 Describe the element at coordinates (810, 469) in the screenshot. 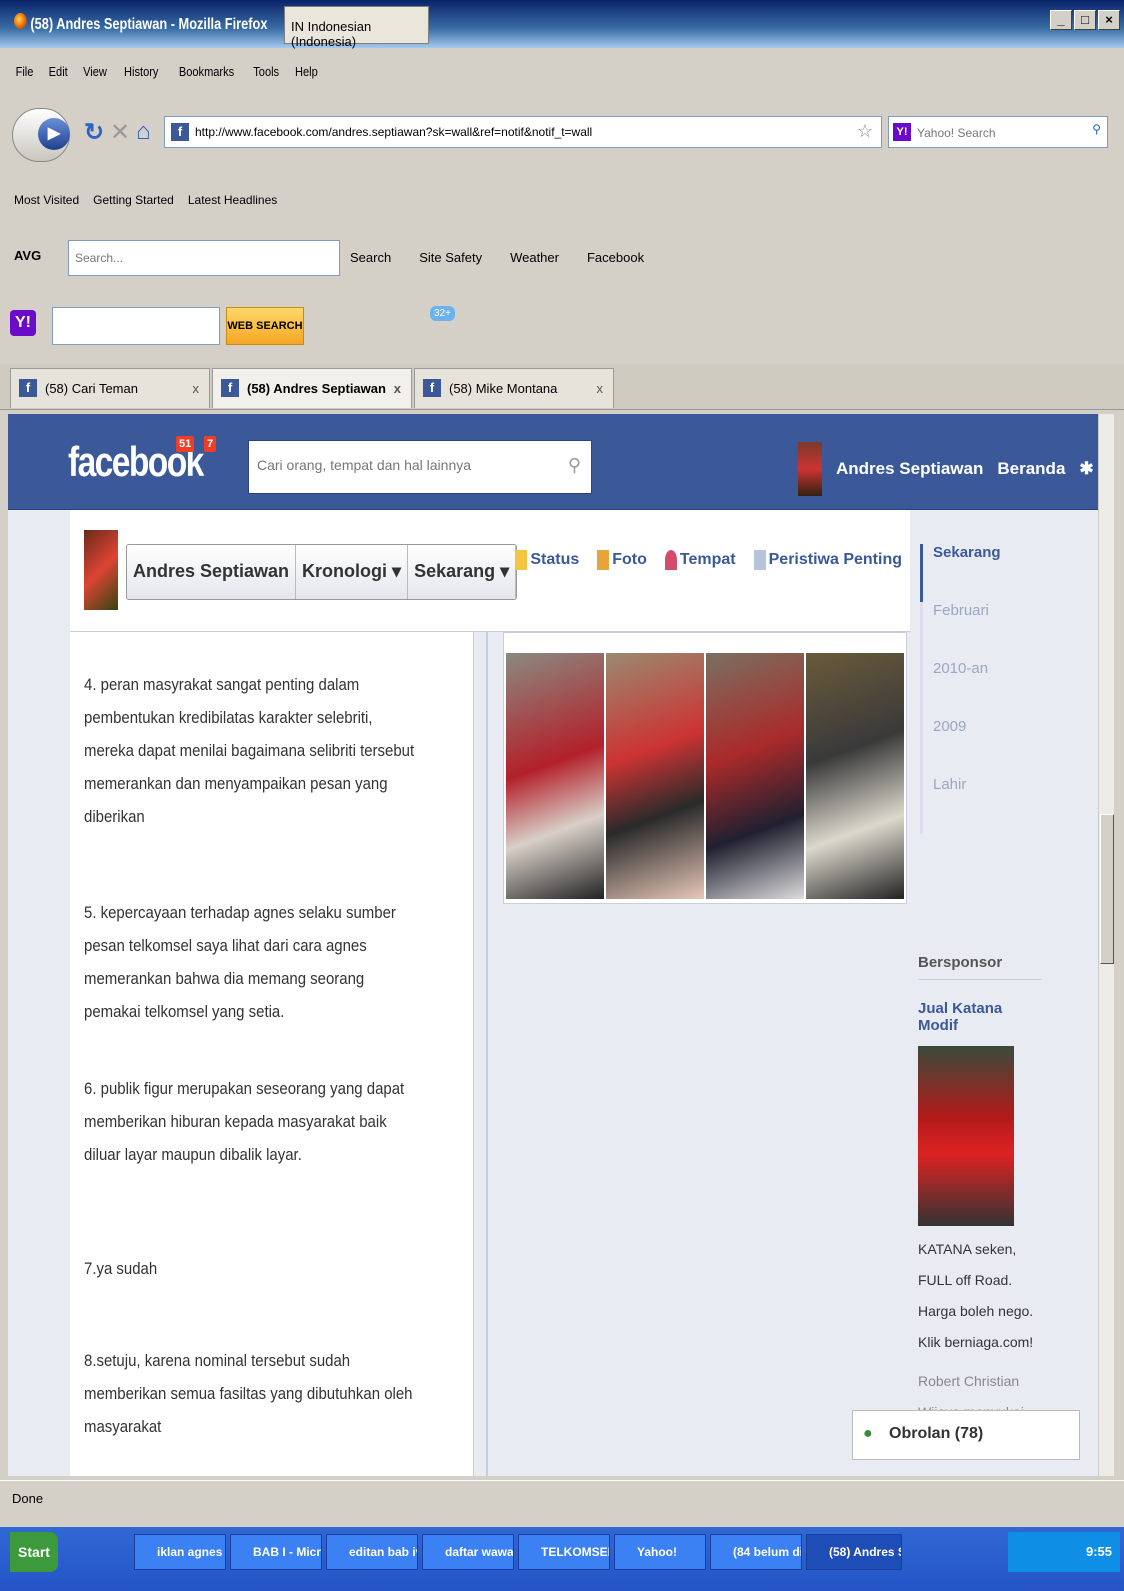

I see `avatar` at that location.